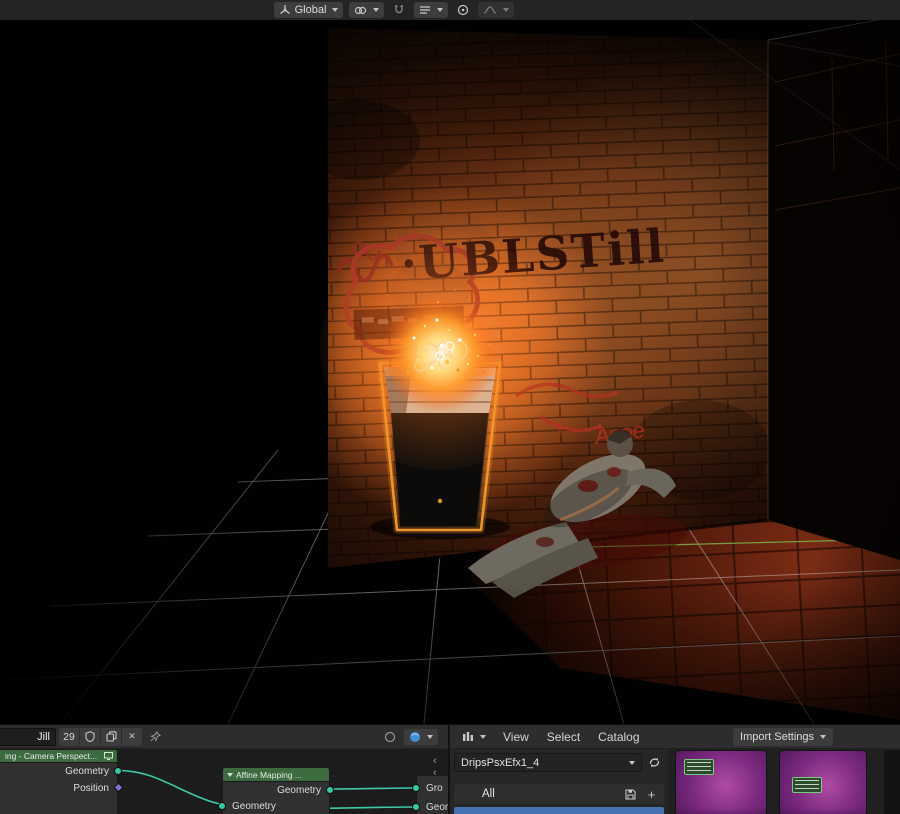 This screenshot has width=900, height=814. Describe the element at coordinates (435, 761) in the screenshot. I see `collapse-left-icon: ‹` at that location.